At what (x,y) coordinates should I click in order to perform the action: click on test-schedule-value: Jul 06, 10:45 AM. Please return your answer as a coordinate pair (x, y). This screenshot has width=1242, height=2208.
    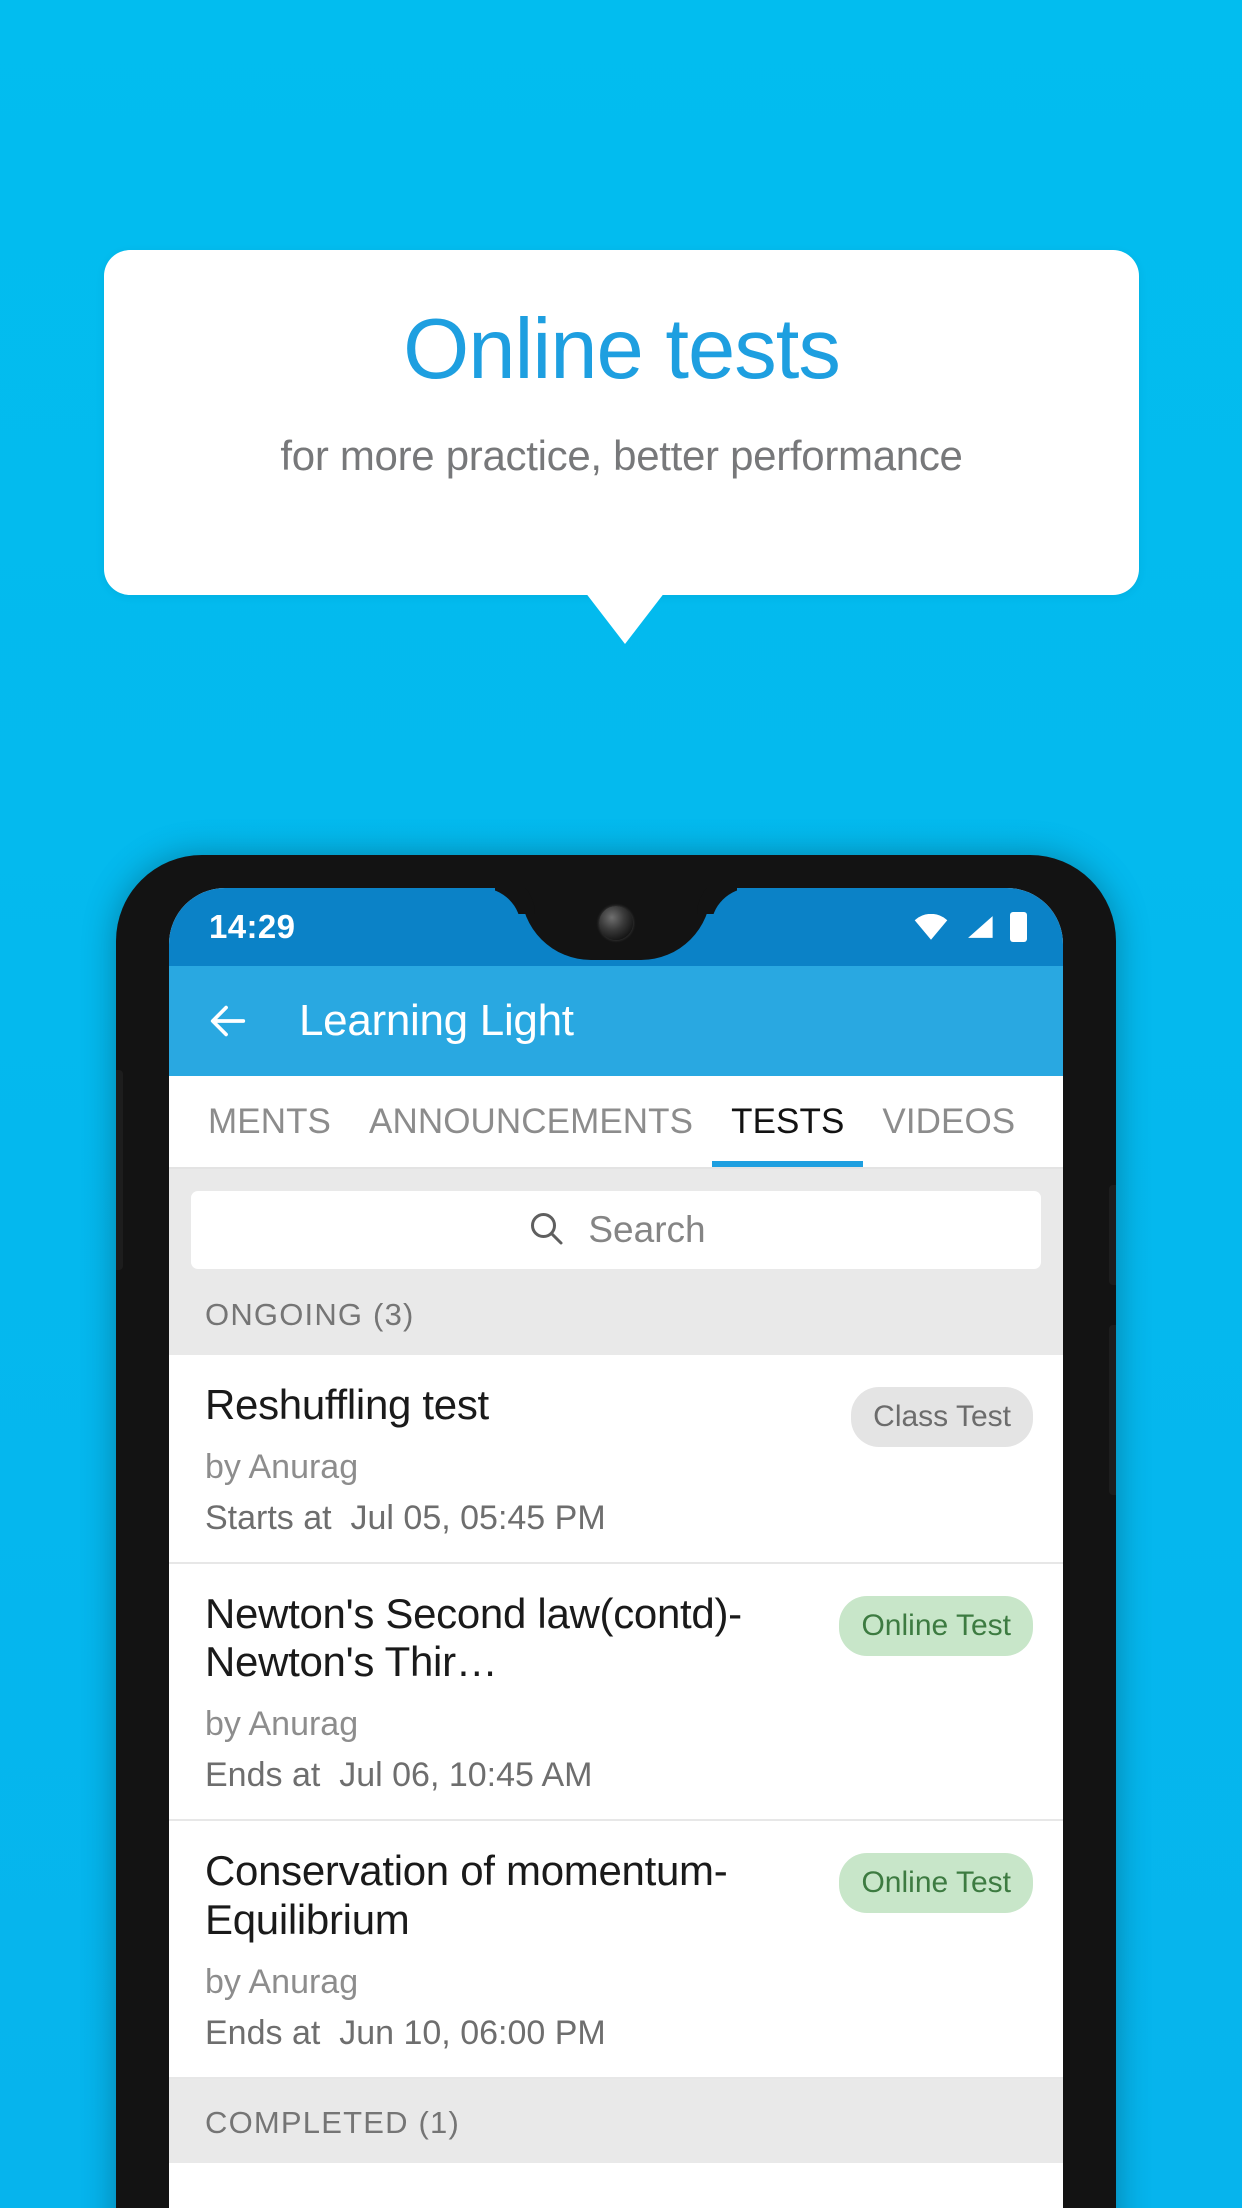
    Looking at the image, I should click on (466, 1775).